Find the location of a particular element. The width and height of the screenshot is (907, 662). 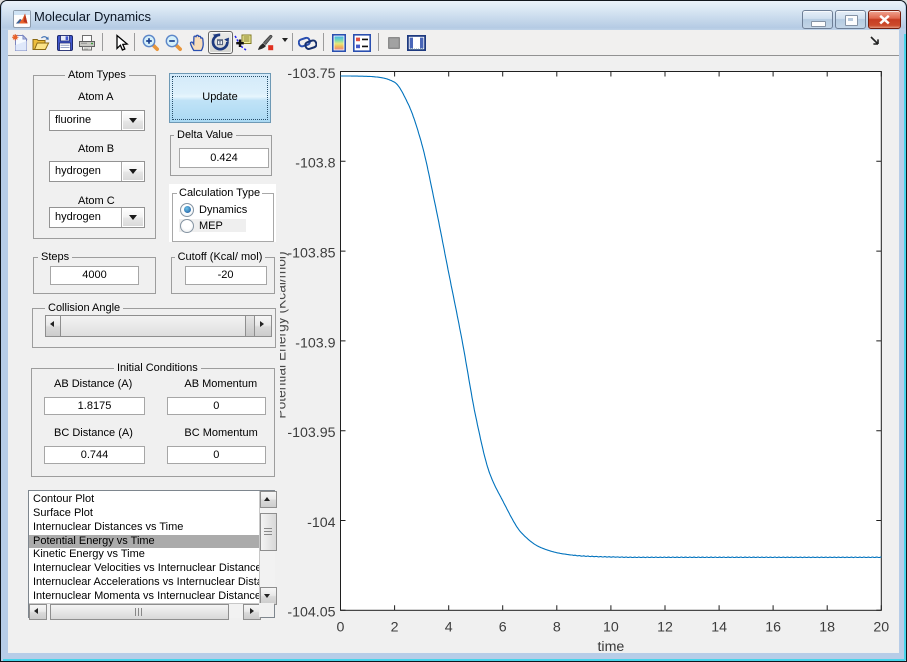

svg-text: 6 is located at coordinates (503, 628).